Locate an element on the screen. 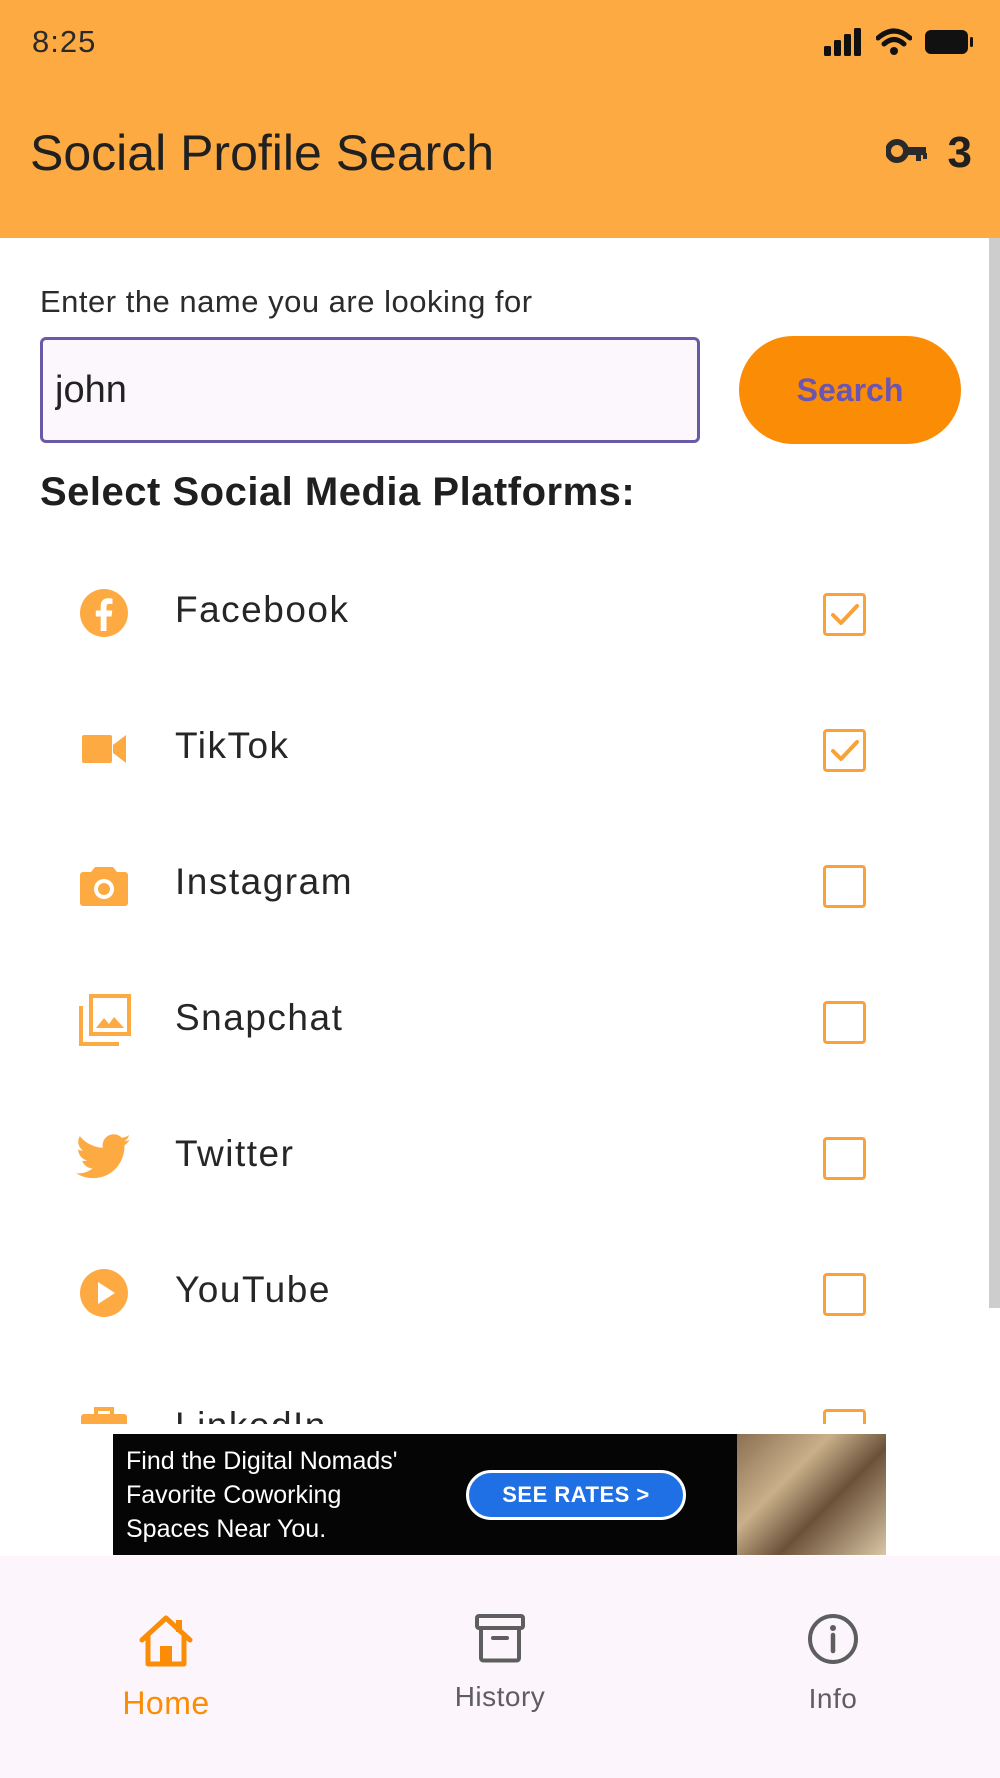  battery-icon is located at coordinates (949, 44).